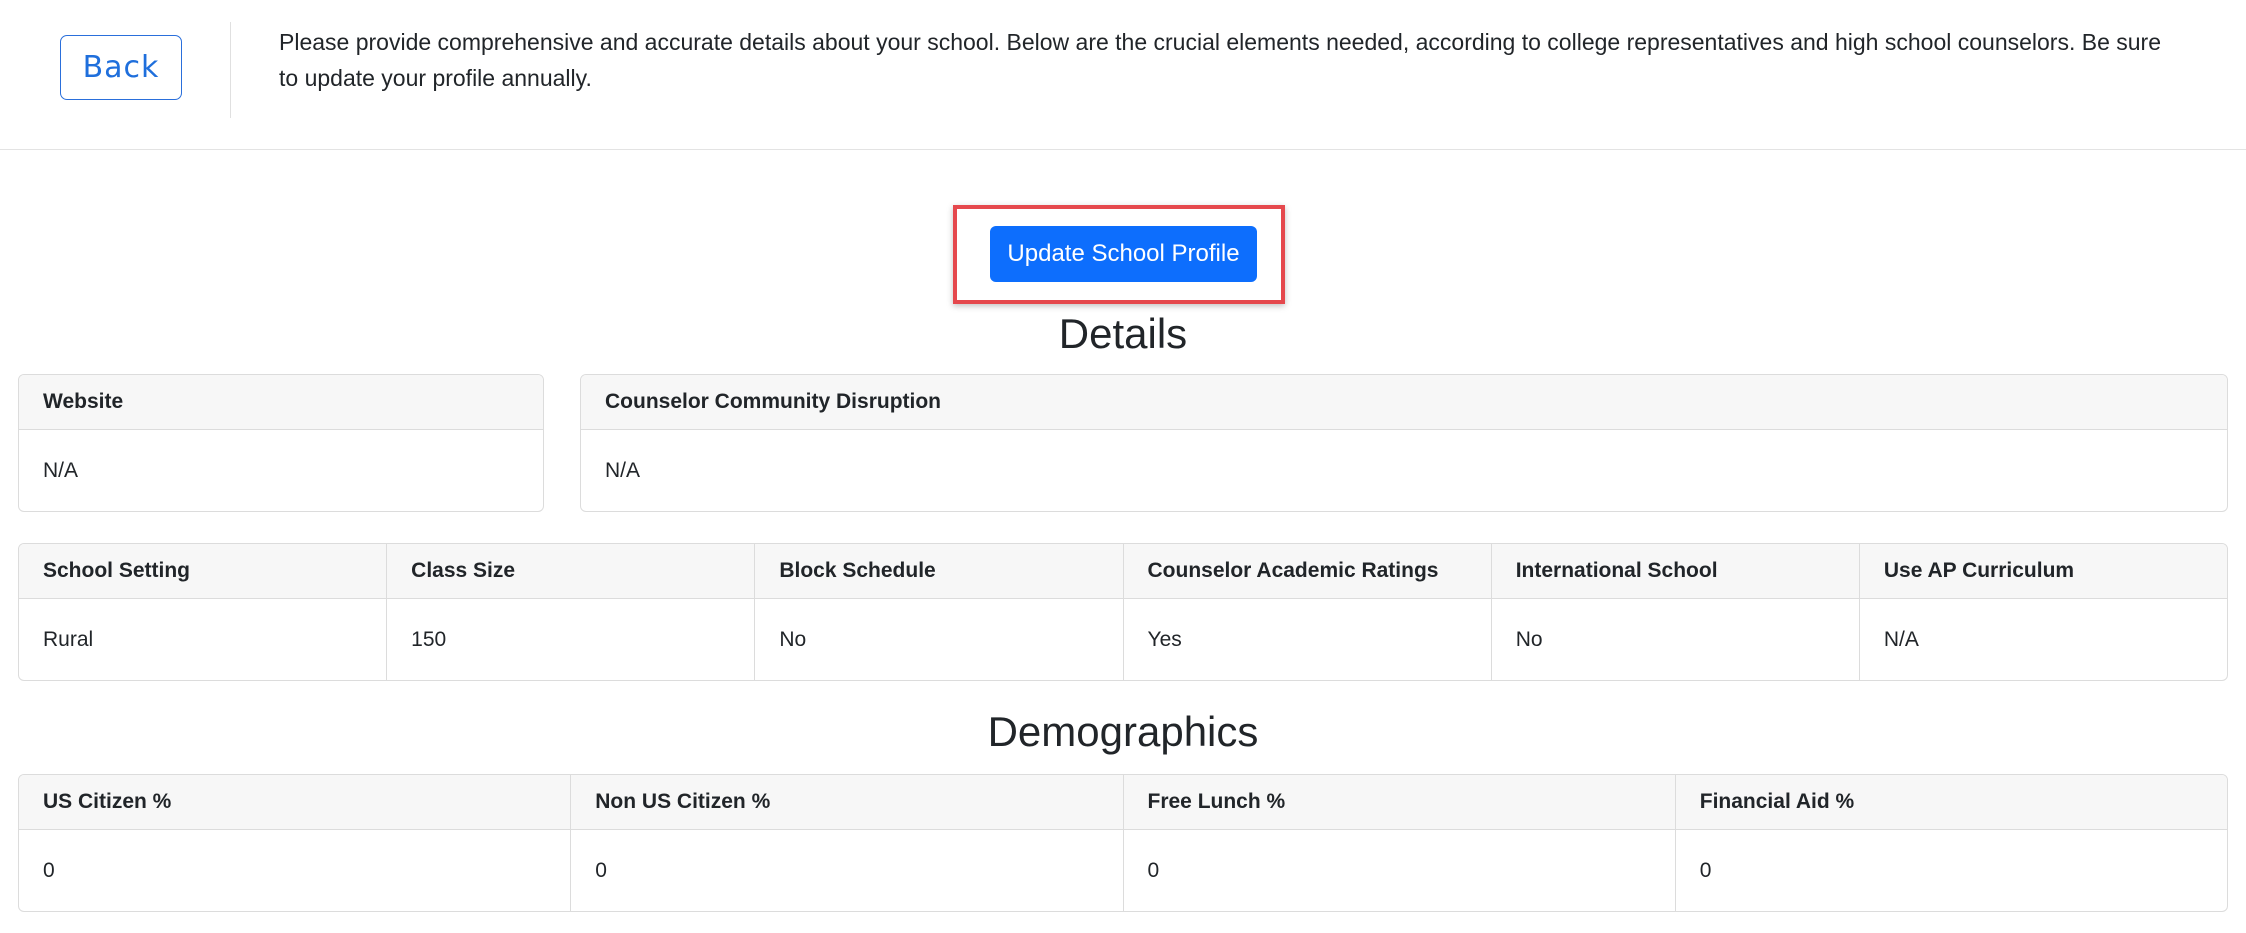 The width and height of the screenshot is (2246, 933). What do you see at coordinates (295, 843) in the screenshot?
I see `demo-column-us-citizen: US Citizen % 0` at bounding box center [295, 843].